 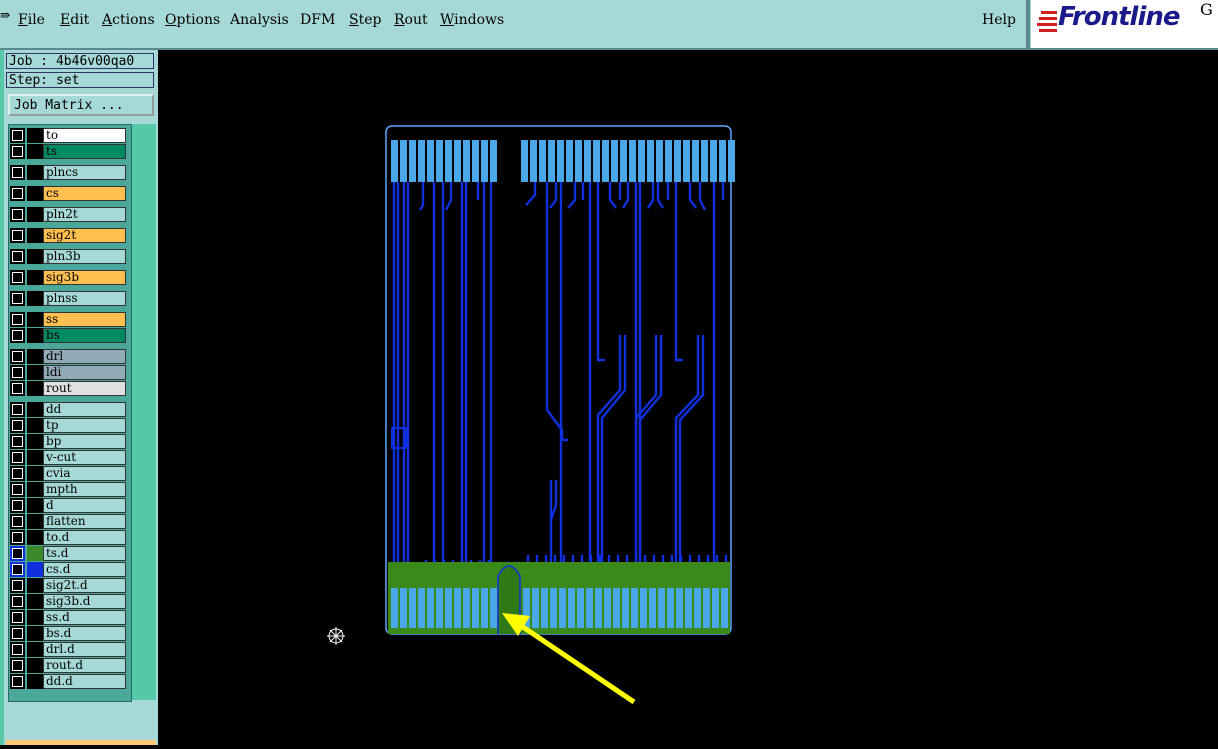 I want to click on menu-edit: Edit, so click(x=74, y=20).